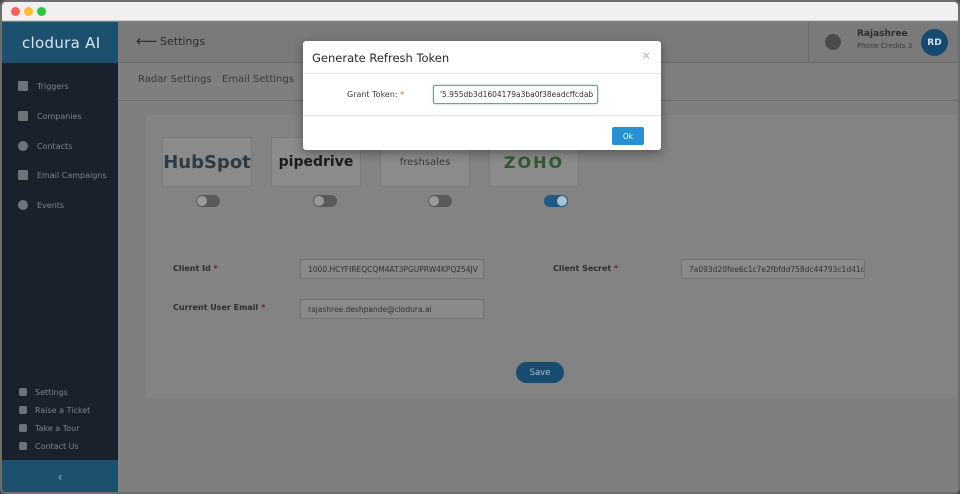 This screenshot has width=960, height=494. What do you see at coordinates (23, 86) in the screenshot?
I see `grid-icon` at bounding box center [23, 86].